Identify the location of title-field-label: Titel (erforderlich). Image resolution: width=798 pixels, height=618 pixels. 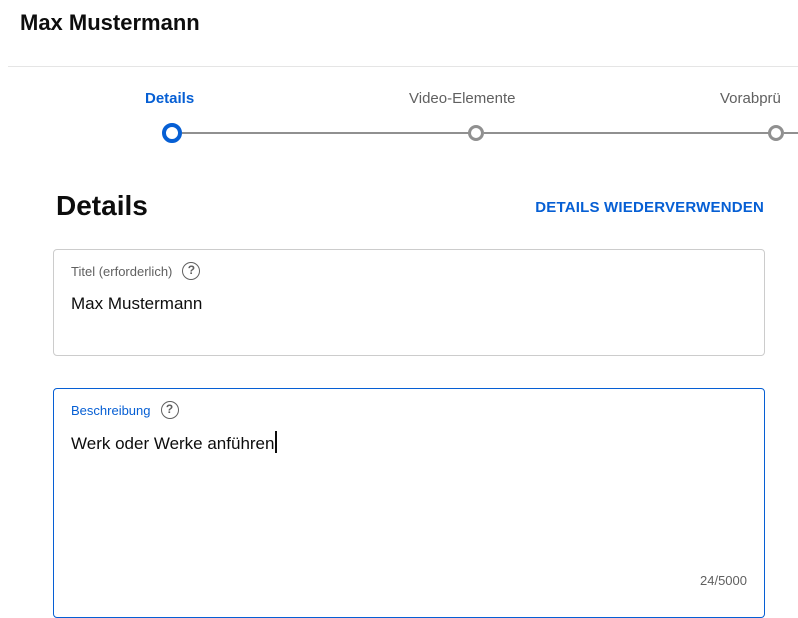
(122, 271).